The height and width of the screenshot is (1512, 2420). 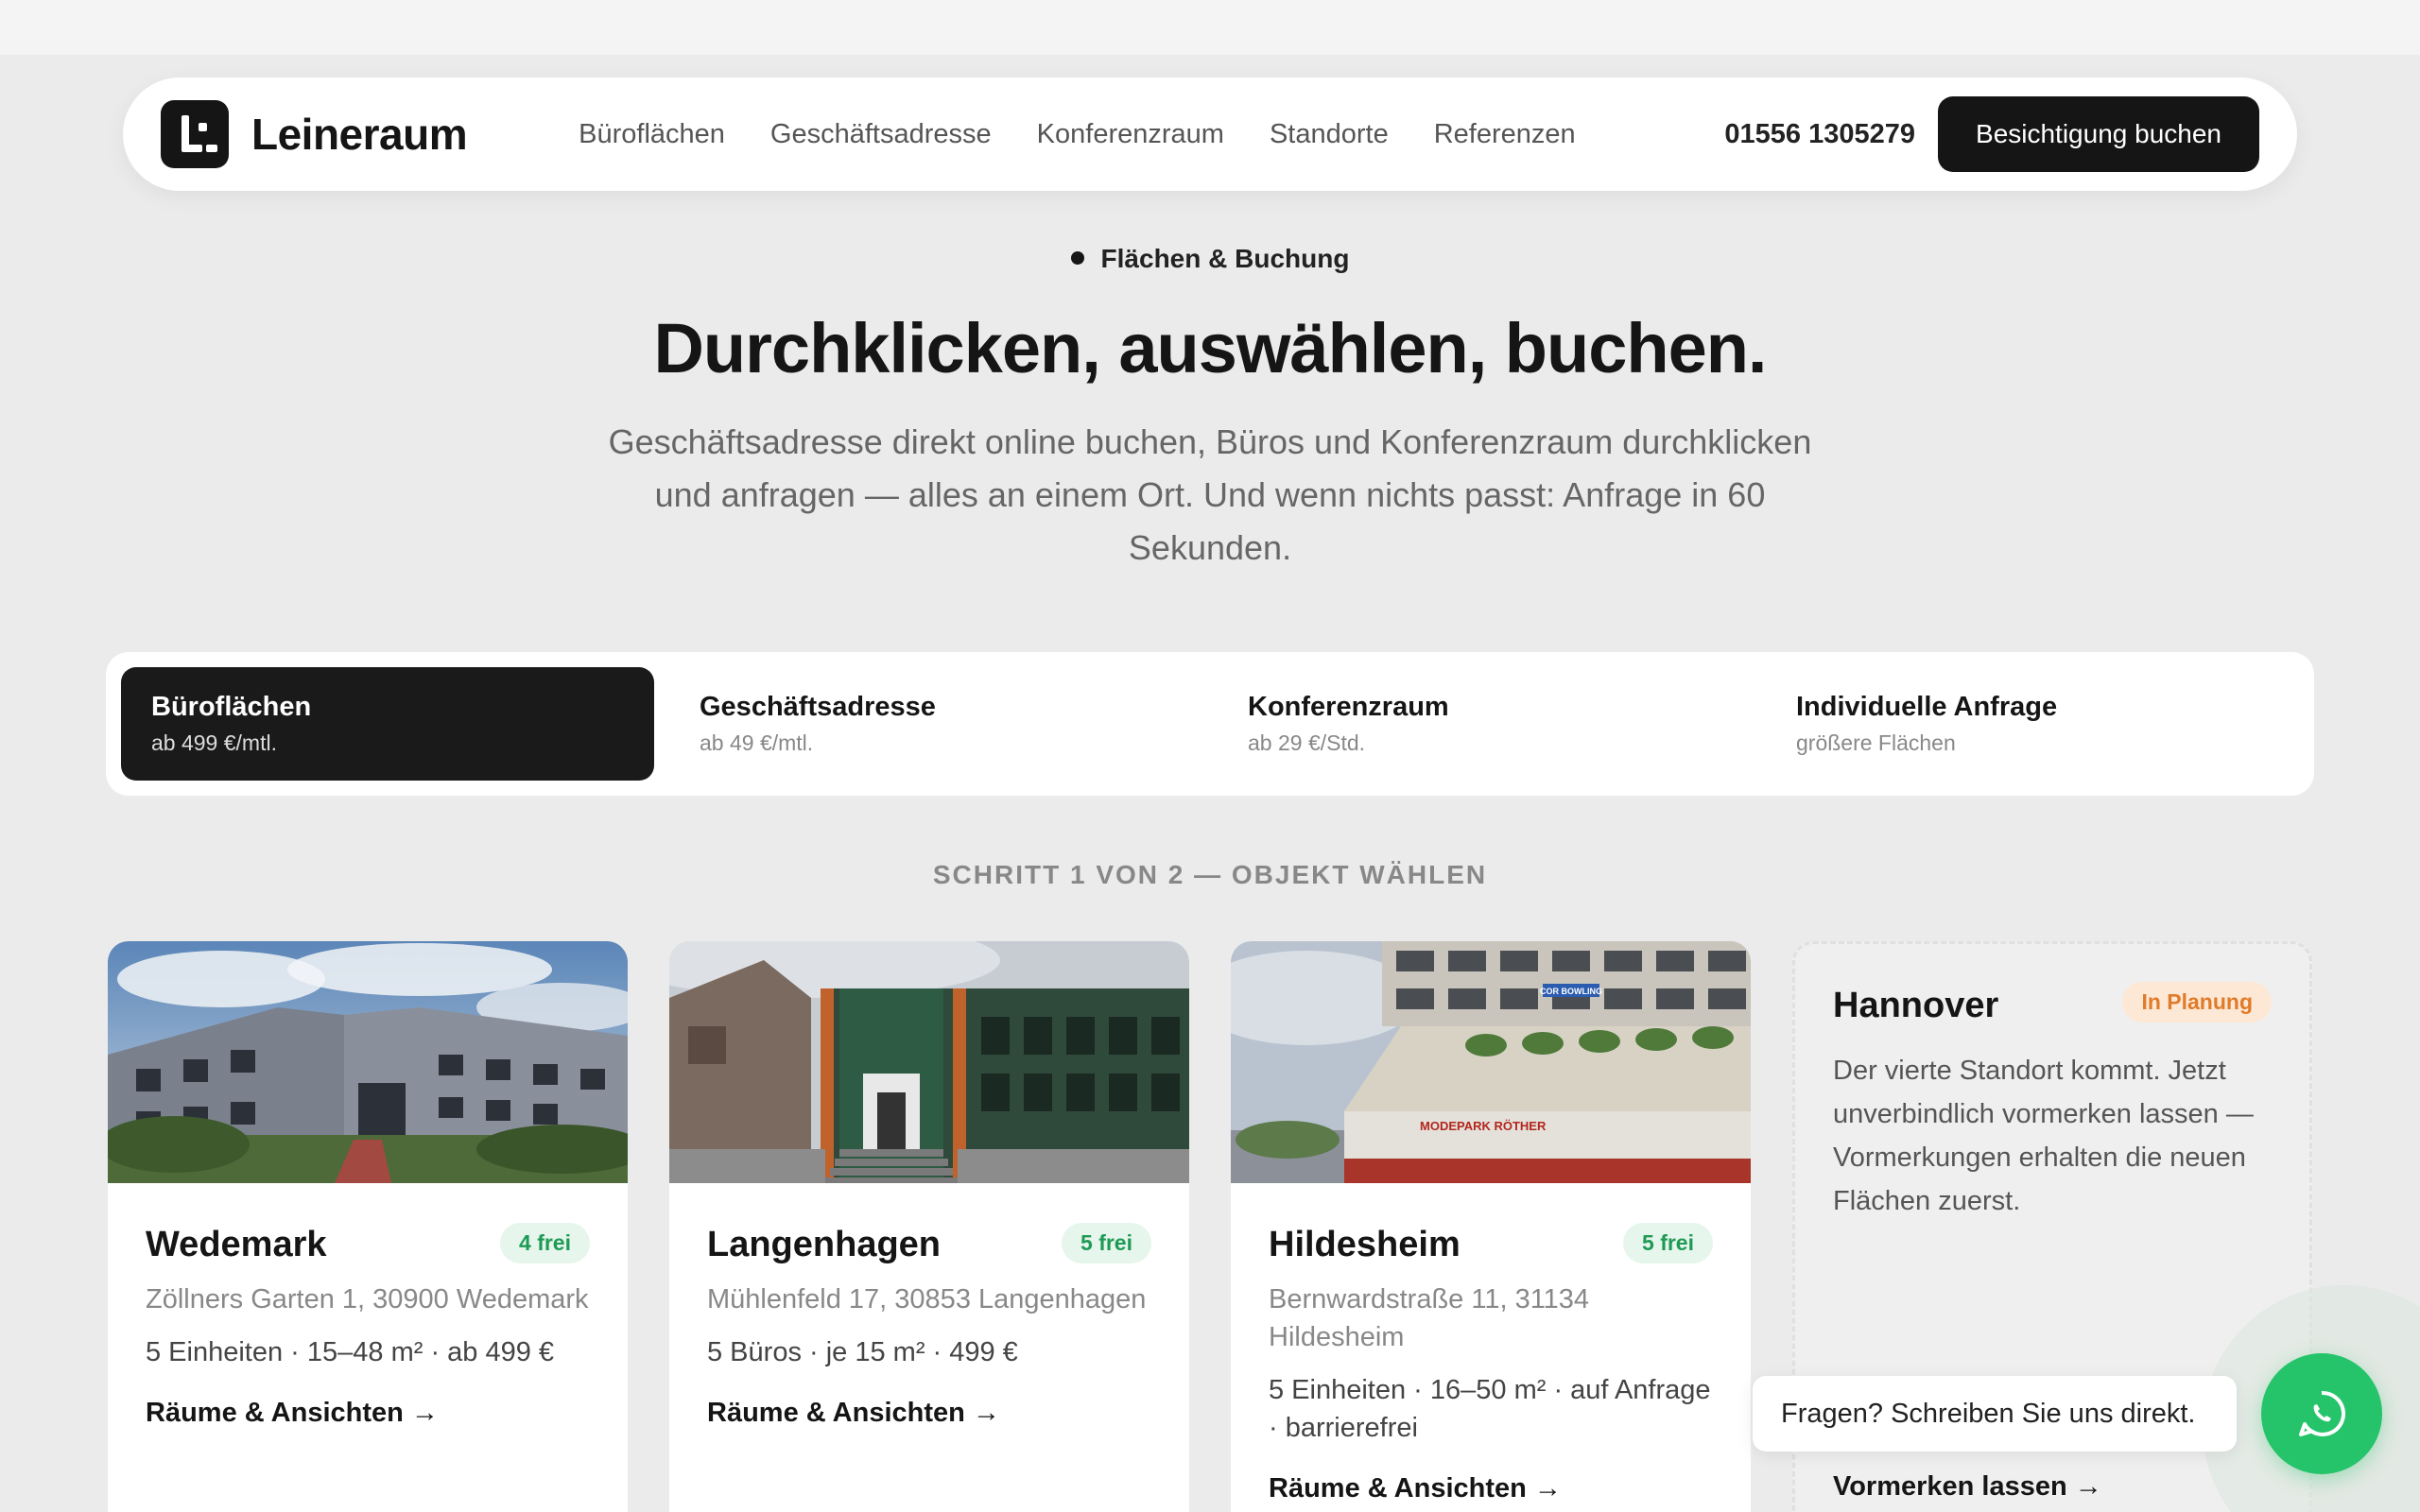 I want to click on logo-icon, so click(x=195, y=134).